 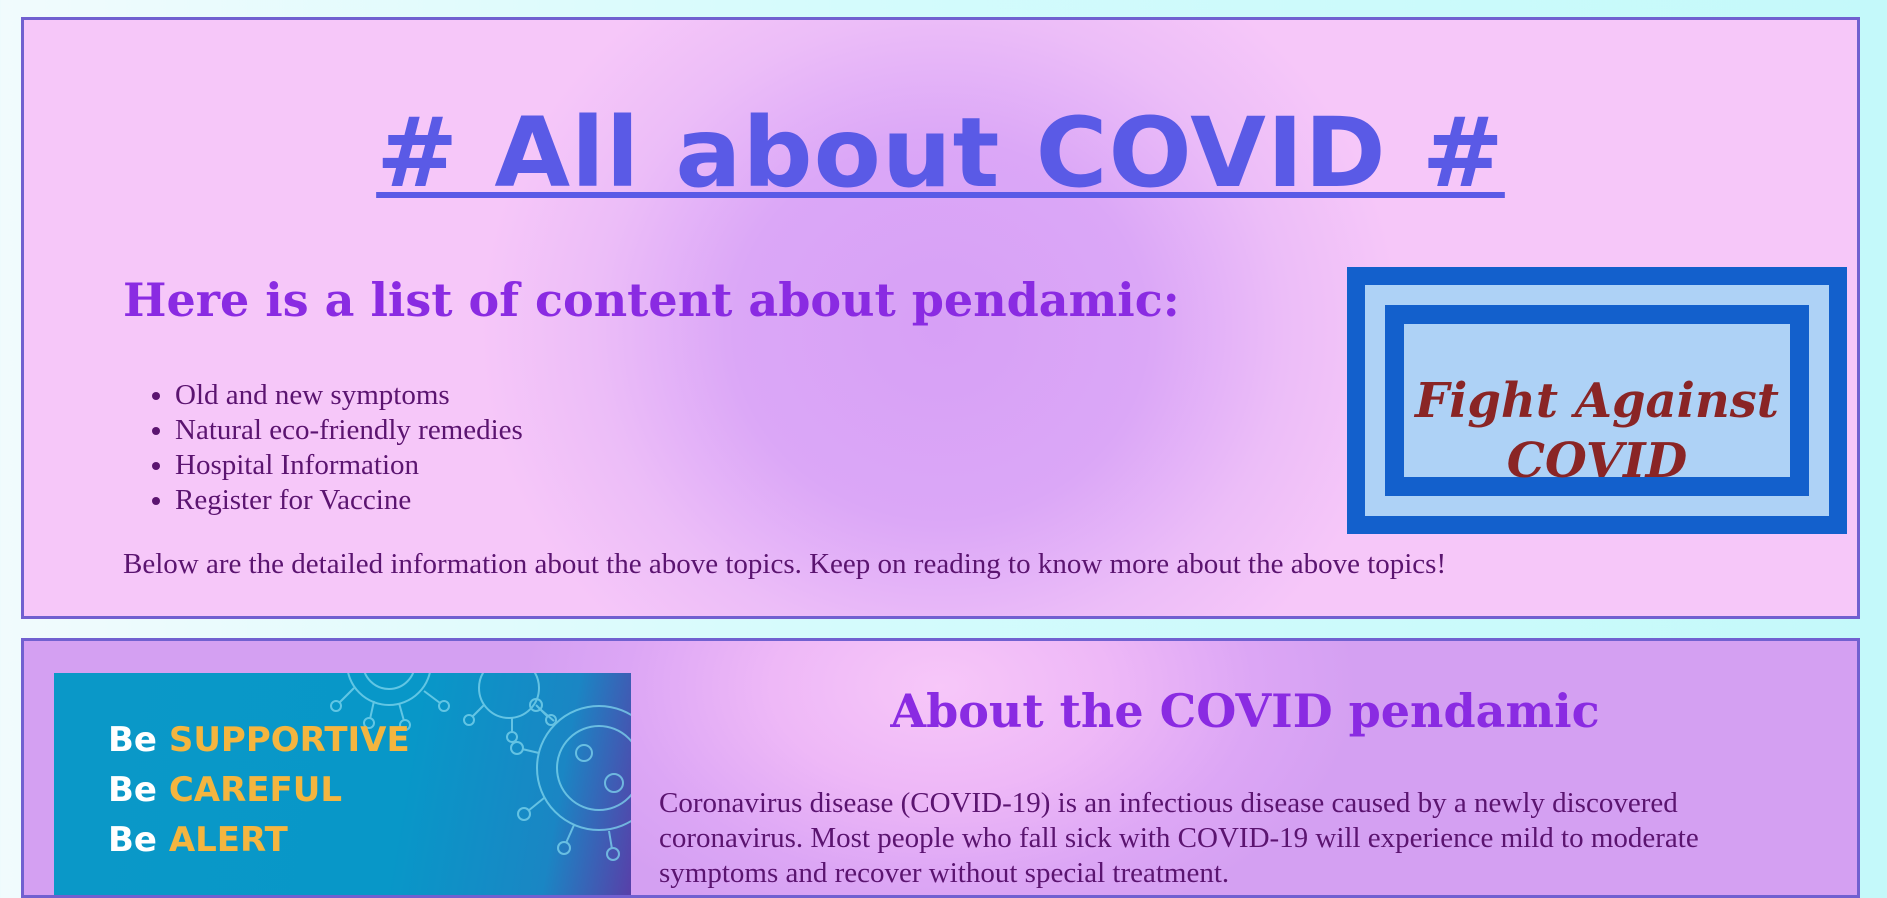 I want to click on promo-line-careful: Be CAREFUL, so click(x=225, y=790).